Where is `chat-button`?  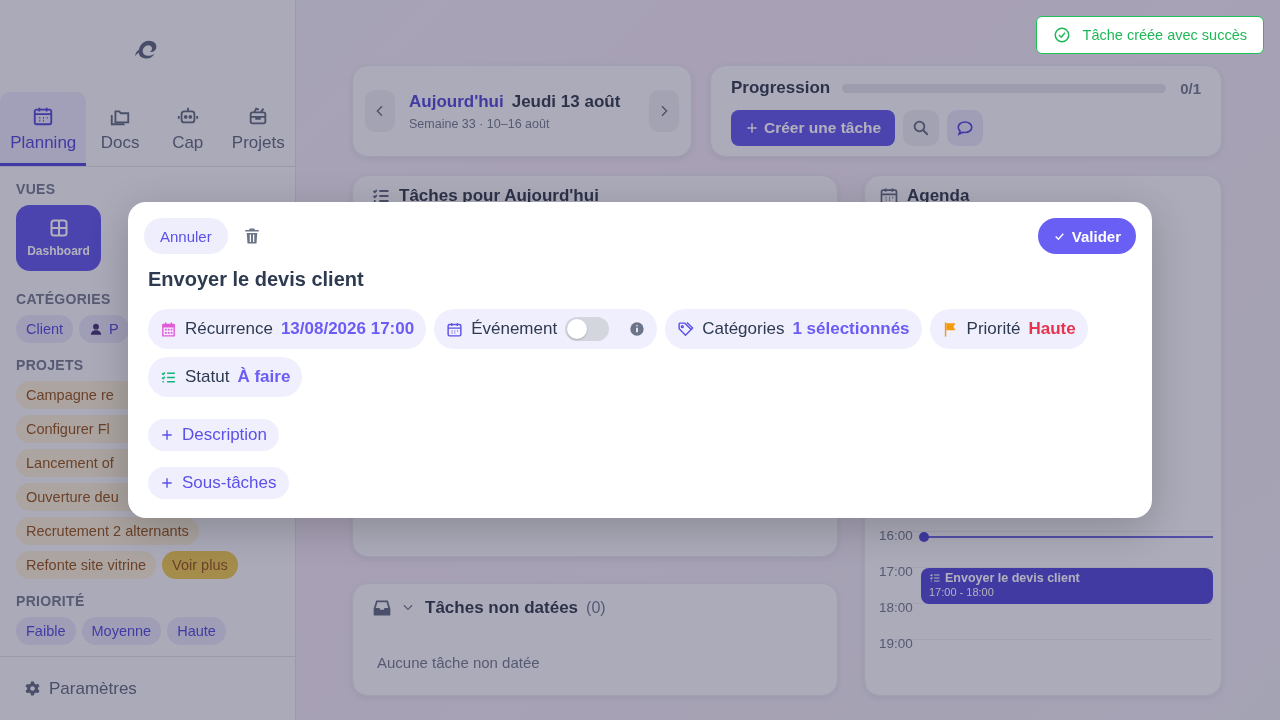
chat-button is located at coordinates (965, 128).